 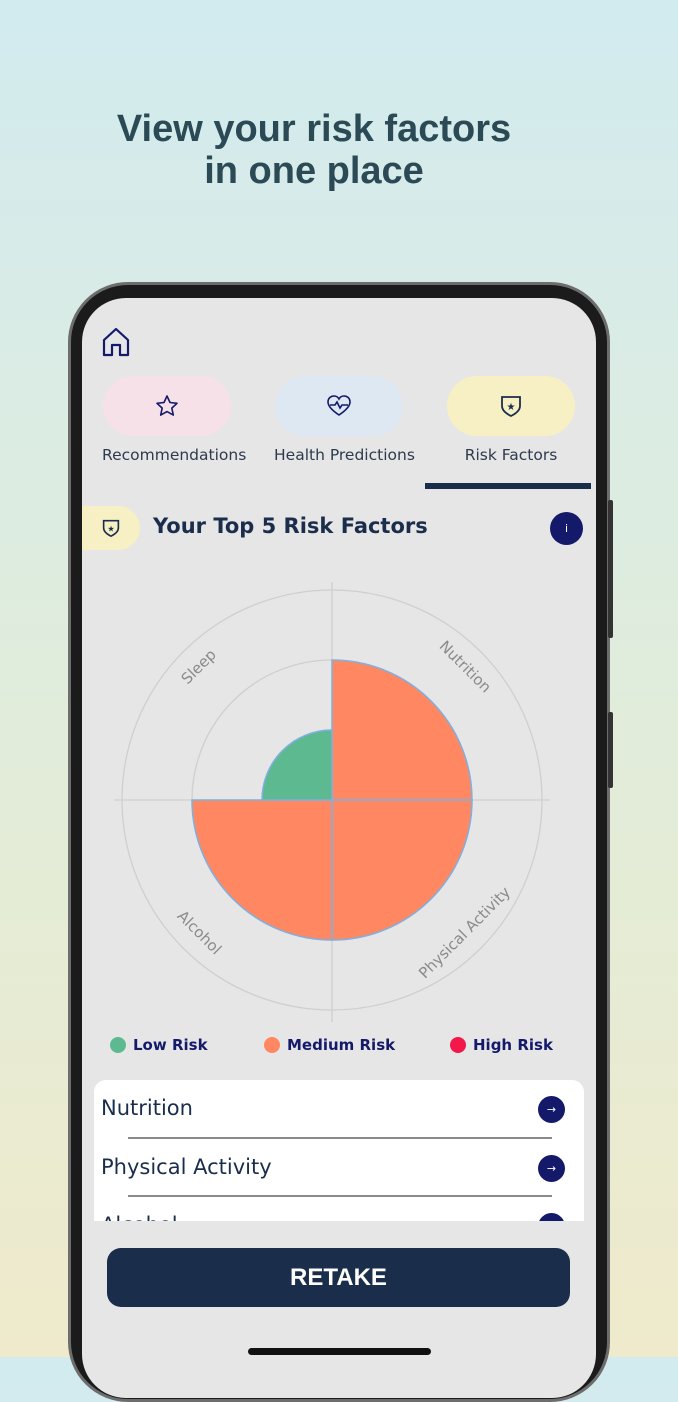 What do you see at coordinates (199, 932) in the screenshot?
I see `chart-category-label: Alcohol` at bounding box center [199, 932].